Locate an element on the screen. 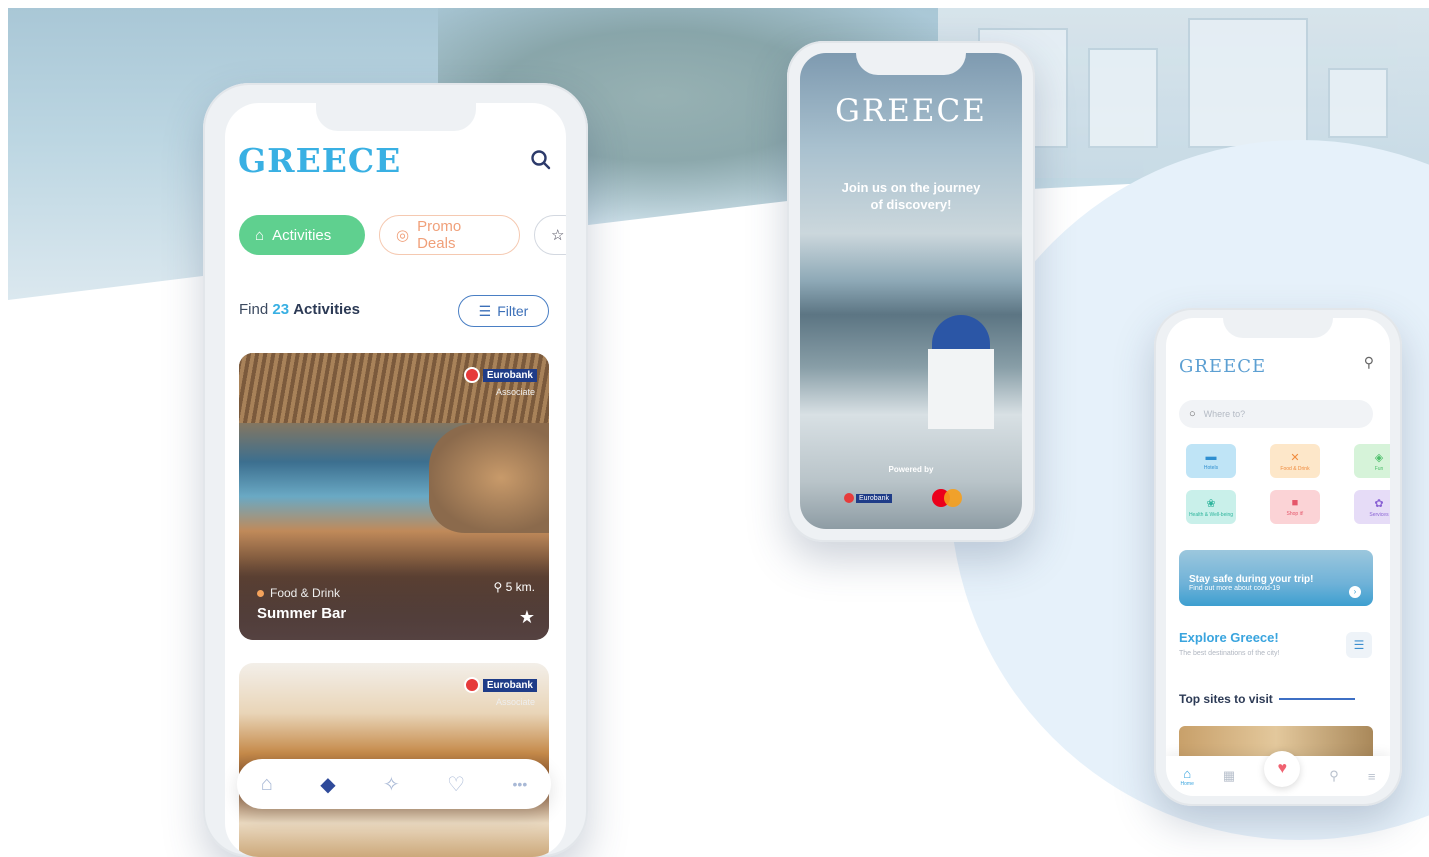 The image size is (1429, 857). bank-icon: ⌂ is located at coordinates (260, 235).